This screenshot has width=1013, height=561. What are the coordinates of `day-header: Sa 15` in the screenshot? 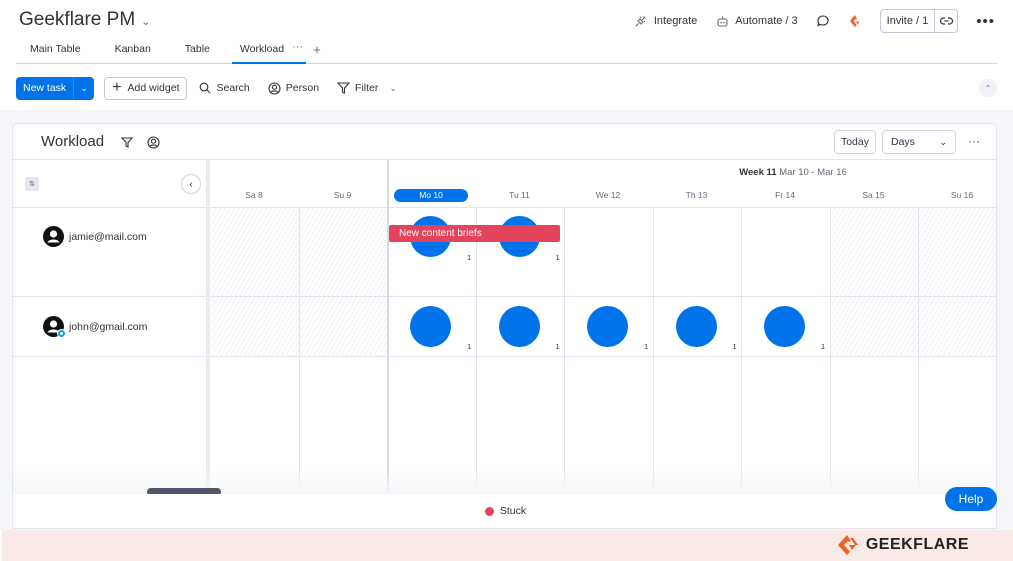 It's located at (873, 195).